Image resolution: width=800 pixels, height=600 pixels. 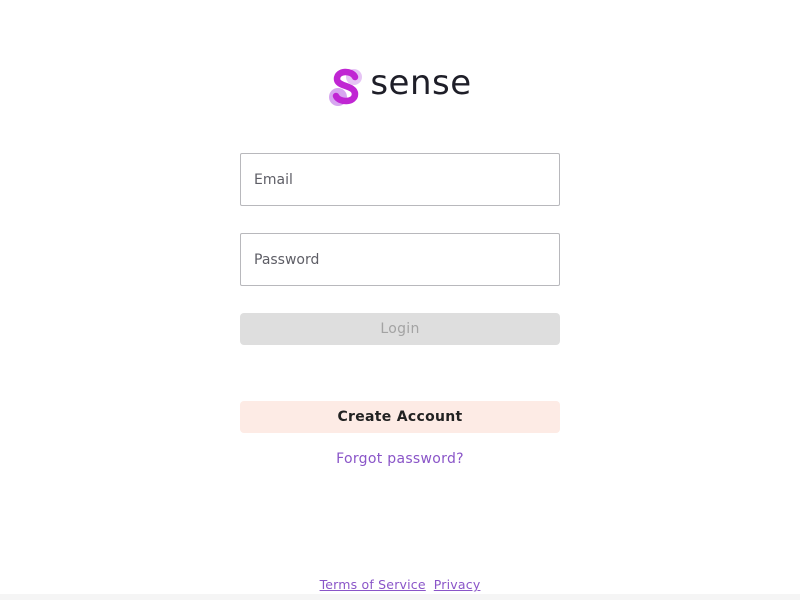 What do you see at coordinates (400, 597) in the screenshot?
I see `bottom-edge` at bounding box center [400, 597].